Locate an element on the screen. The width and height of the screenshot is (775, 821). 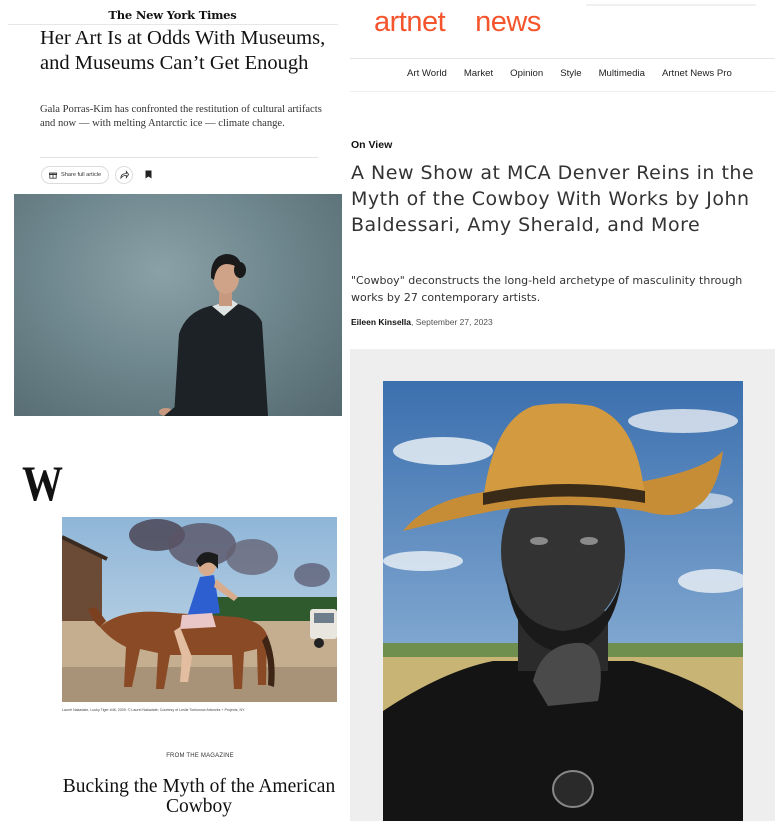
artnet-section-kicker: On View is located at coordinates (371, 145).